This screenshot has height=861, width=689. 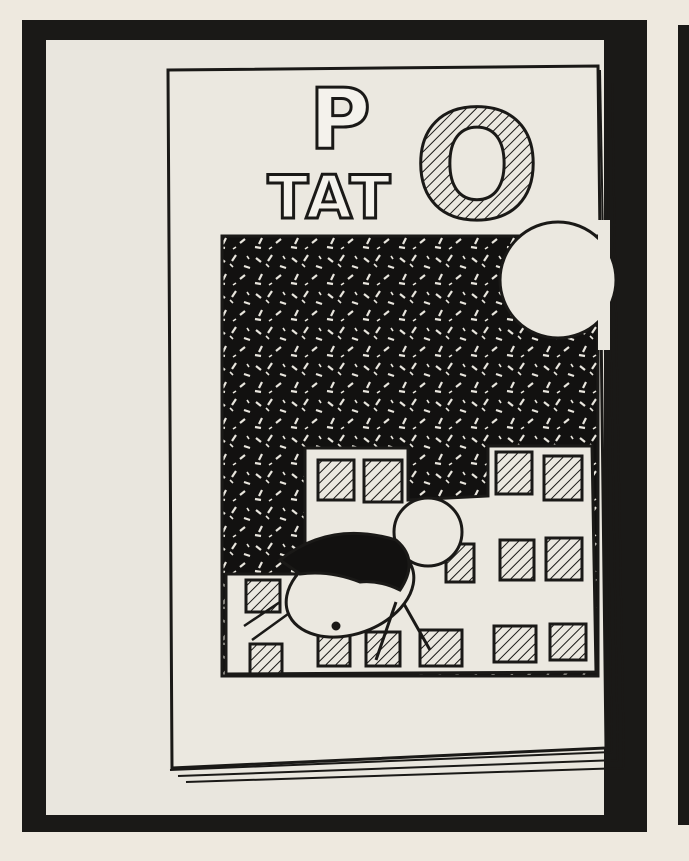 I want to click on moon-mask, so click(x=604, y=285).